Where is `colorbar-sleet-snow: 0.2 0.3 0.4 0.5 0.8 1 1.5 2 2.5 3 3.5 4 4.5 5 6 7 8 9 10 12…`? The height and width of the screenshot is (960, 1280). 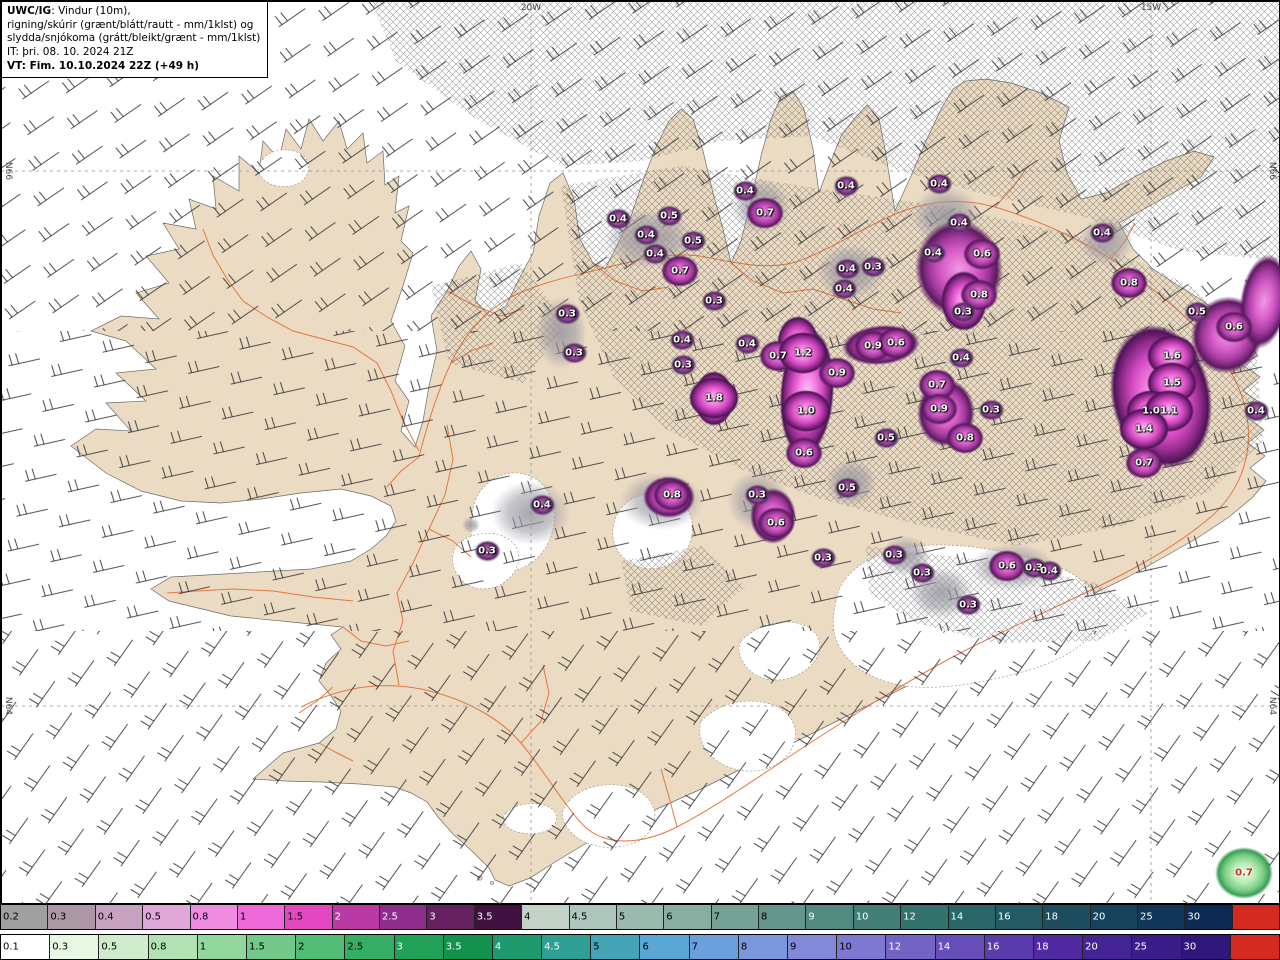
colorbar-sleet-snow: 0.2 0.3 0.4 0.5 0.8 1 1.5 2 2.5 3 3.5 4 4.5 5 6 7 8 9 10 12… is located at coordinates (640, 917).